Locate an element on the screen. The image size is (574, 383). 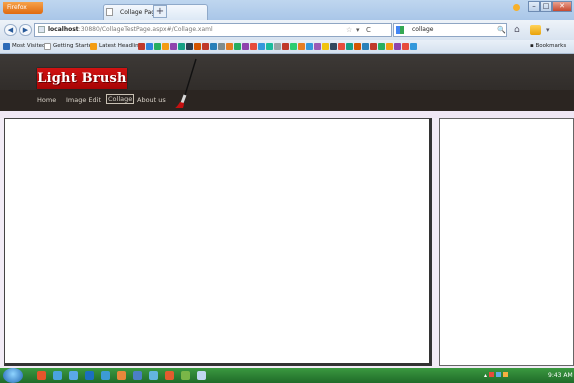
site-identity-icon is located at coordinates (41, 29).